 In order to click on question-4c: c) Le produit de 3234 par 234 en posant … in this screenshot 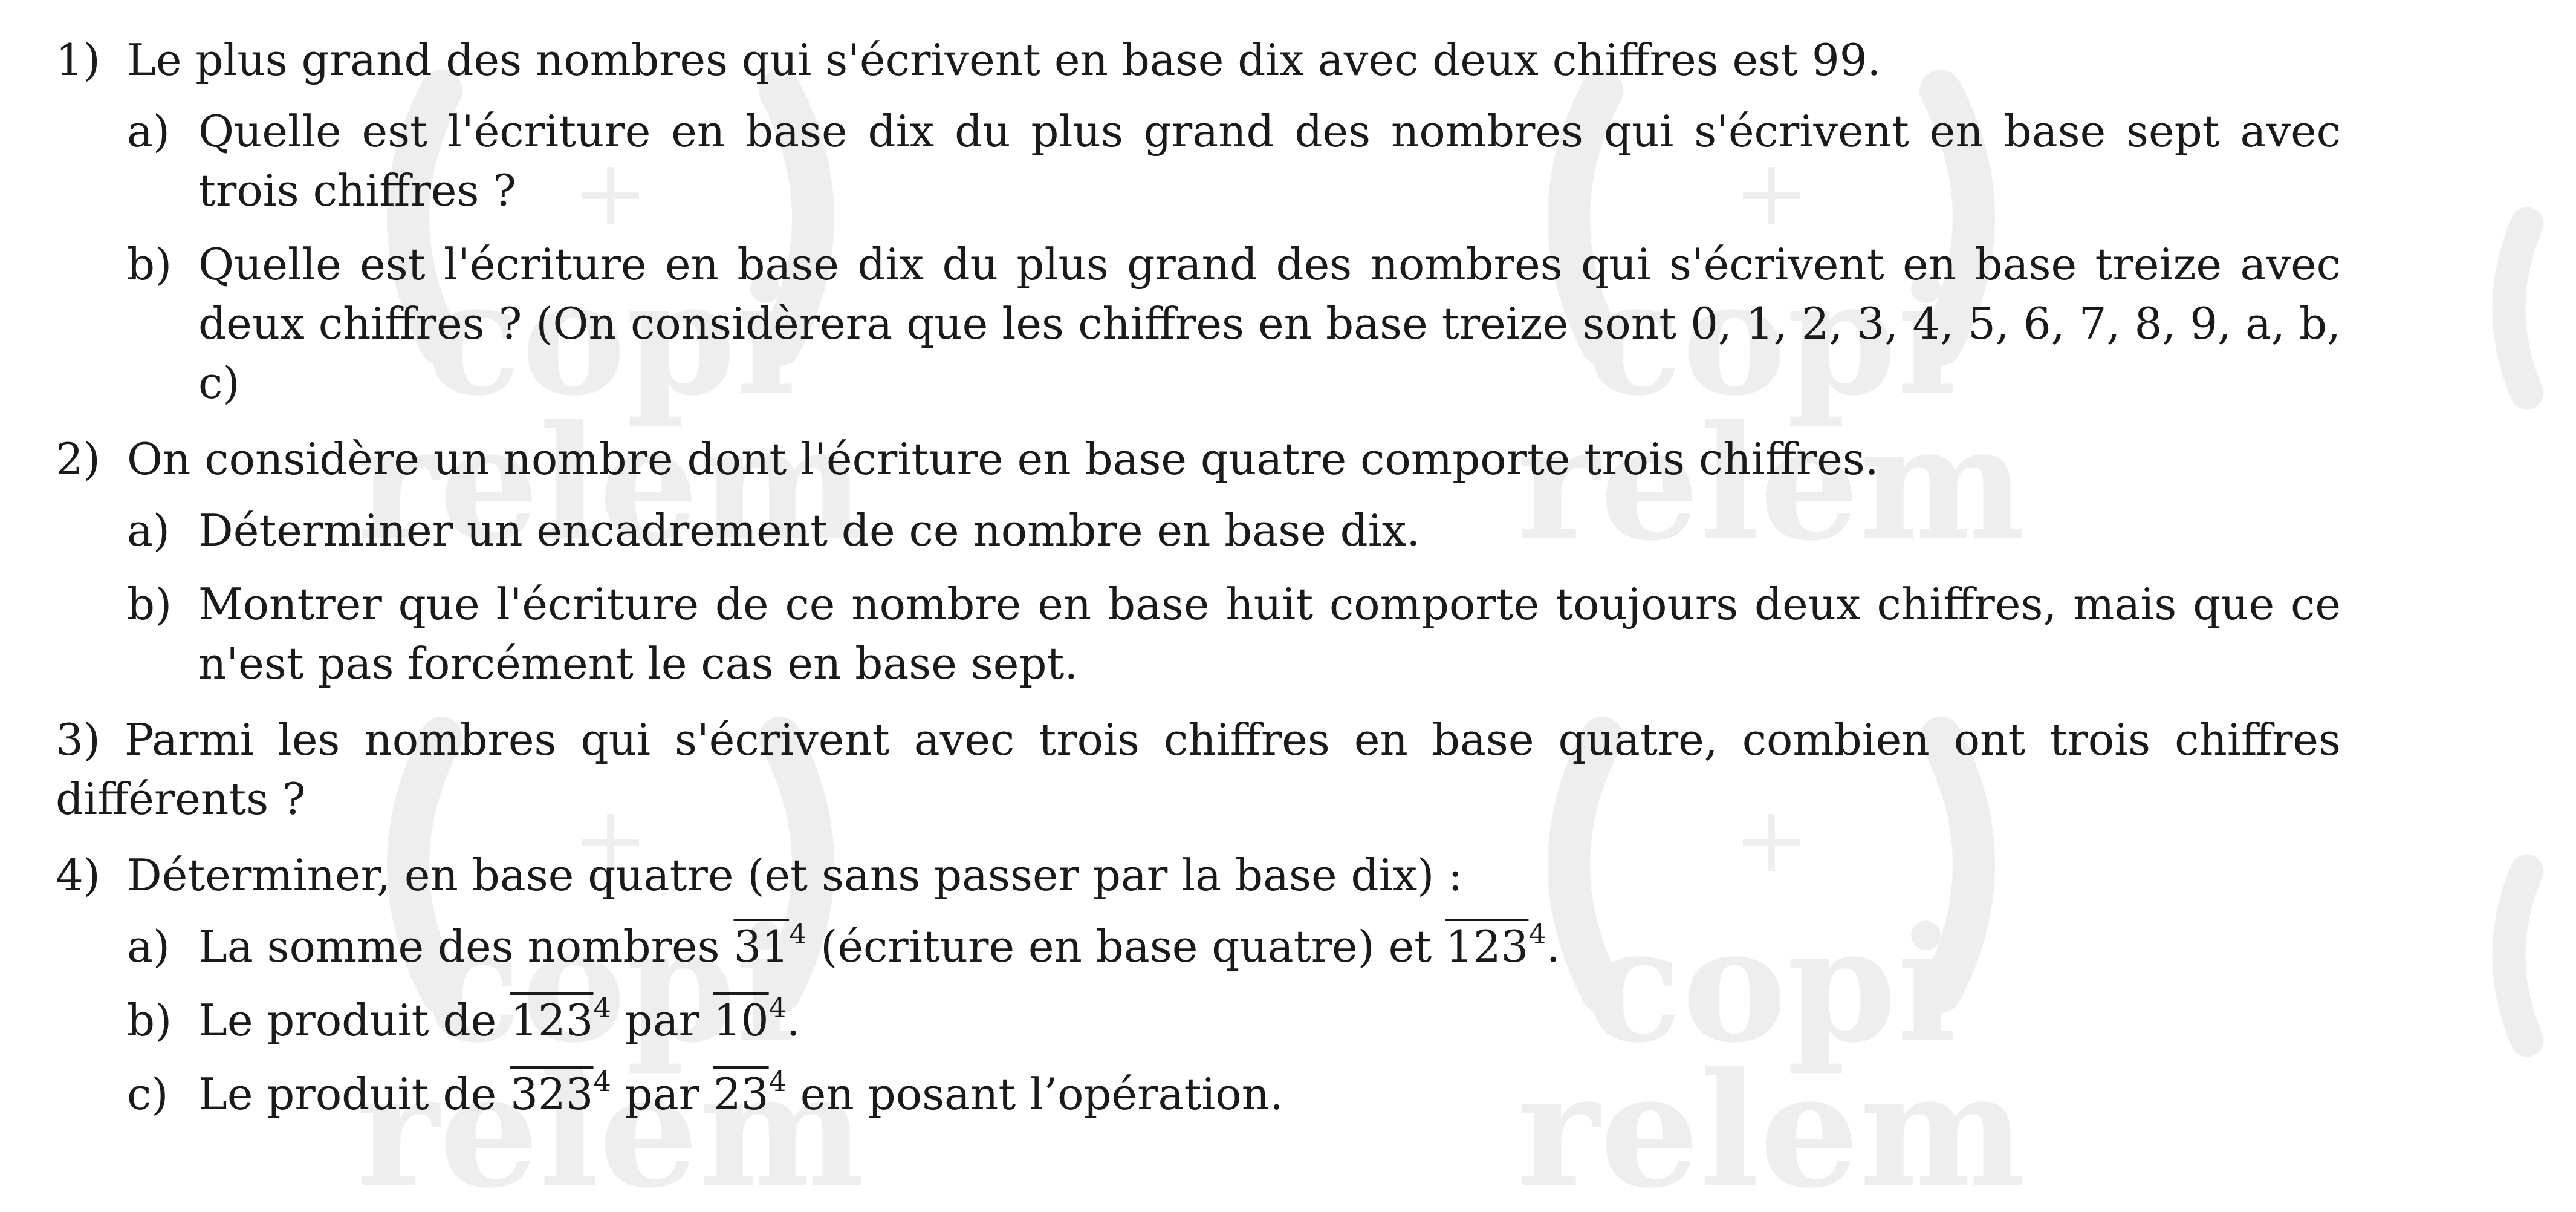, I will do `click(1234, 1094)`.